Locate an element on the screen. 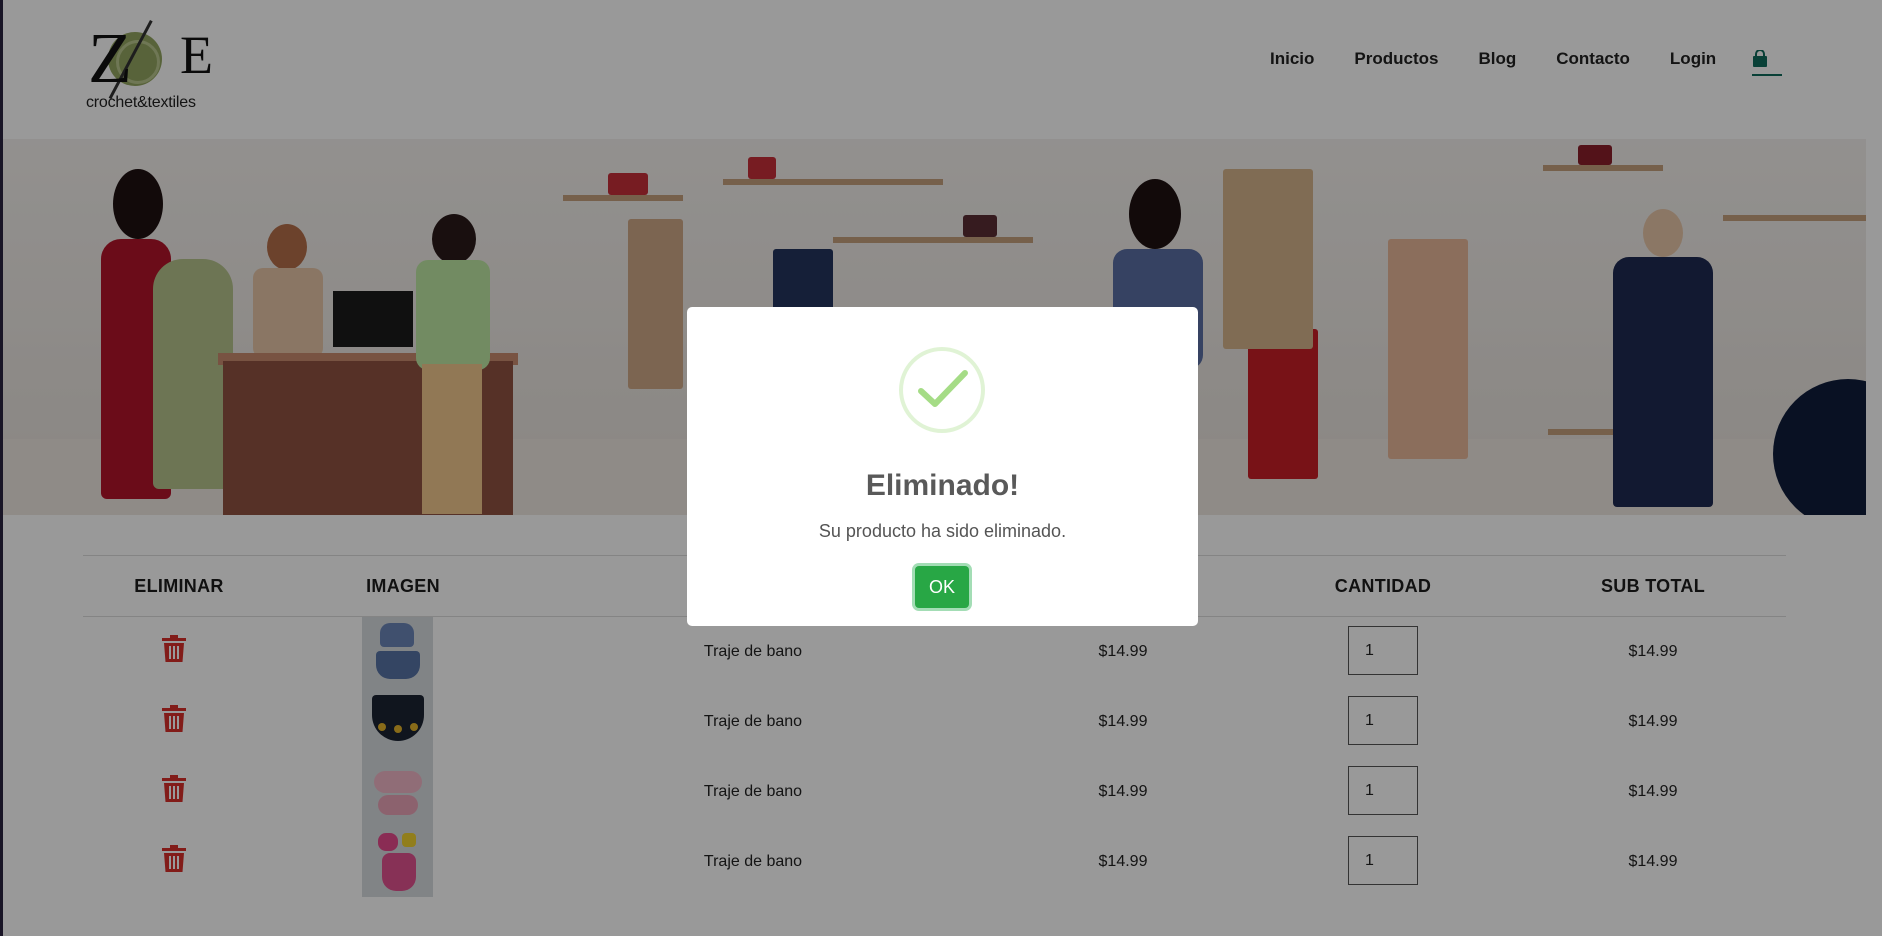  dialog-title: Eliminado! is located at coordinates (942, 485).